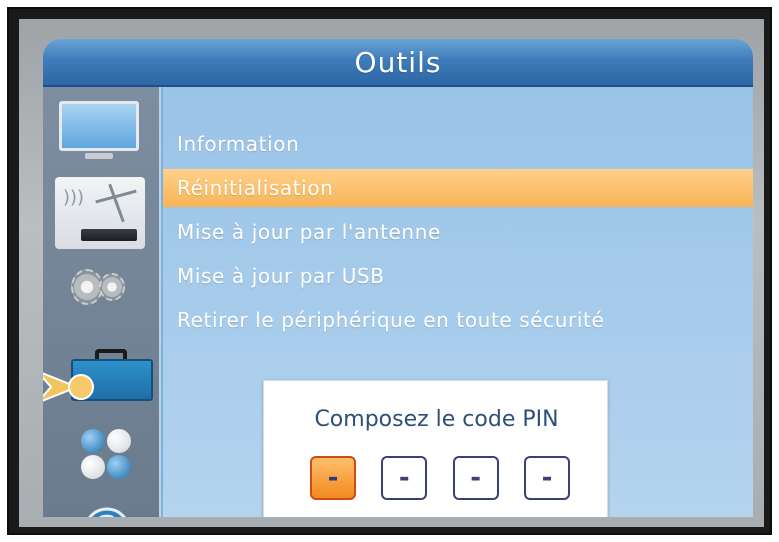 The width and height of the screenshot is (779, 542). I want to click on menu-item-reinitialisation: Réinitialisation, so click(458, 188).